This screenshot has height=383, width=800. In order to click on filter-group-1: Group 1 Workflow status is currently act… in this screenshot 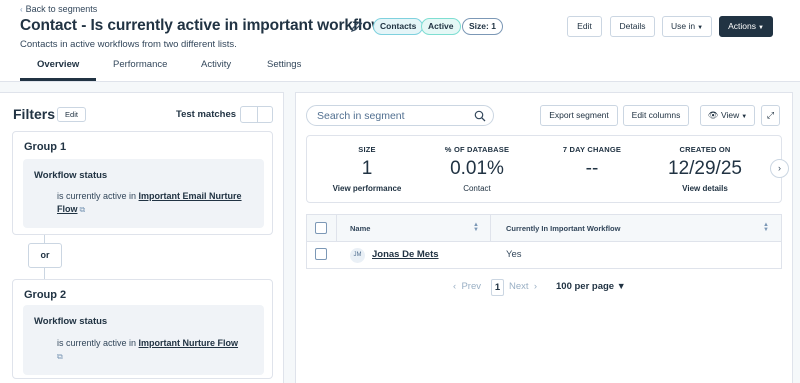, I will do `click(142, 183)`.